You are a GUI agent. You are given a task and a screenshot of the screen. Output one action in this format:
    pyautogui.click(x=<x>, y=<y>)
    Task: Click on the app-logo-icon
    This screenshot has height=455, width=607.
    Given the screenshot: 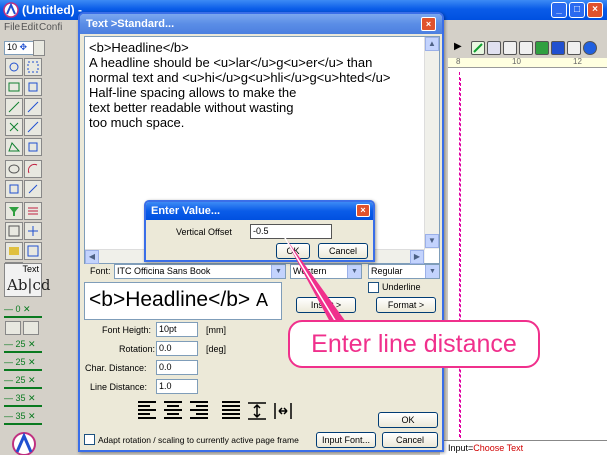 What is the action you would take?
    pyautogui.click(x=11, y=10)
    